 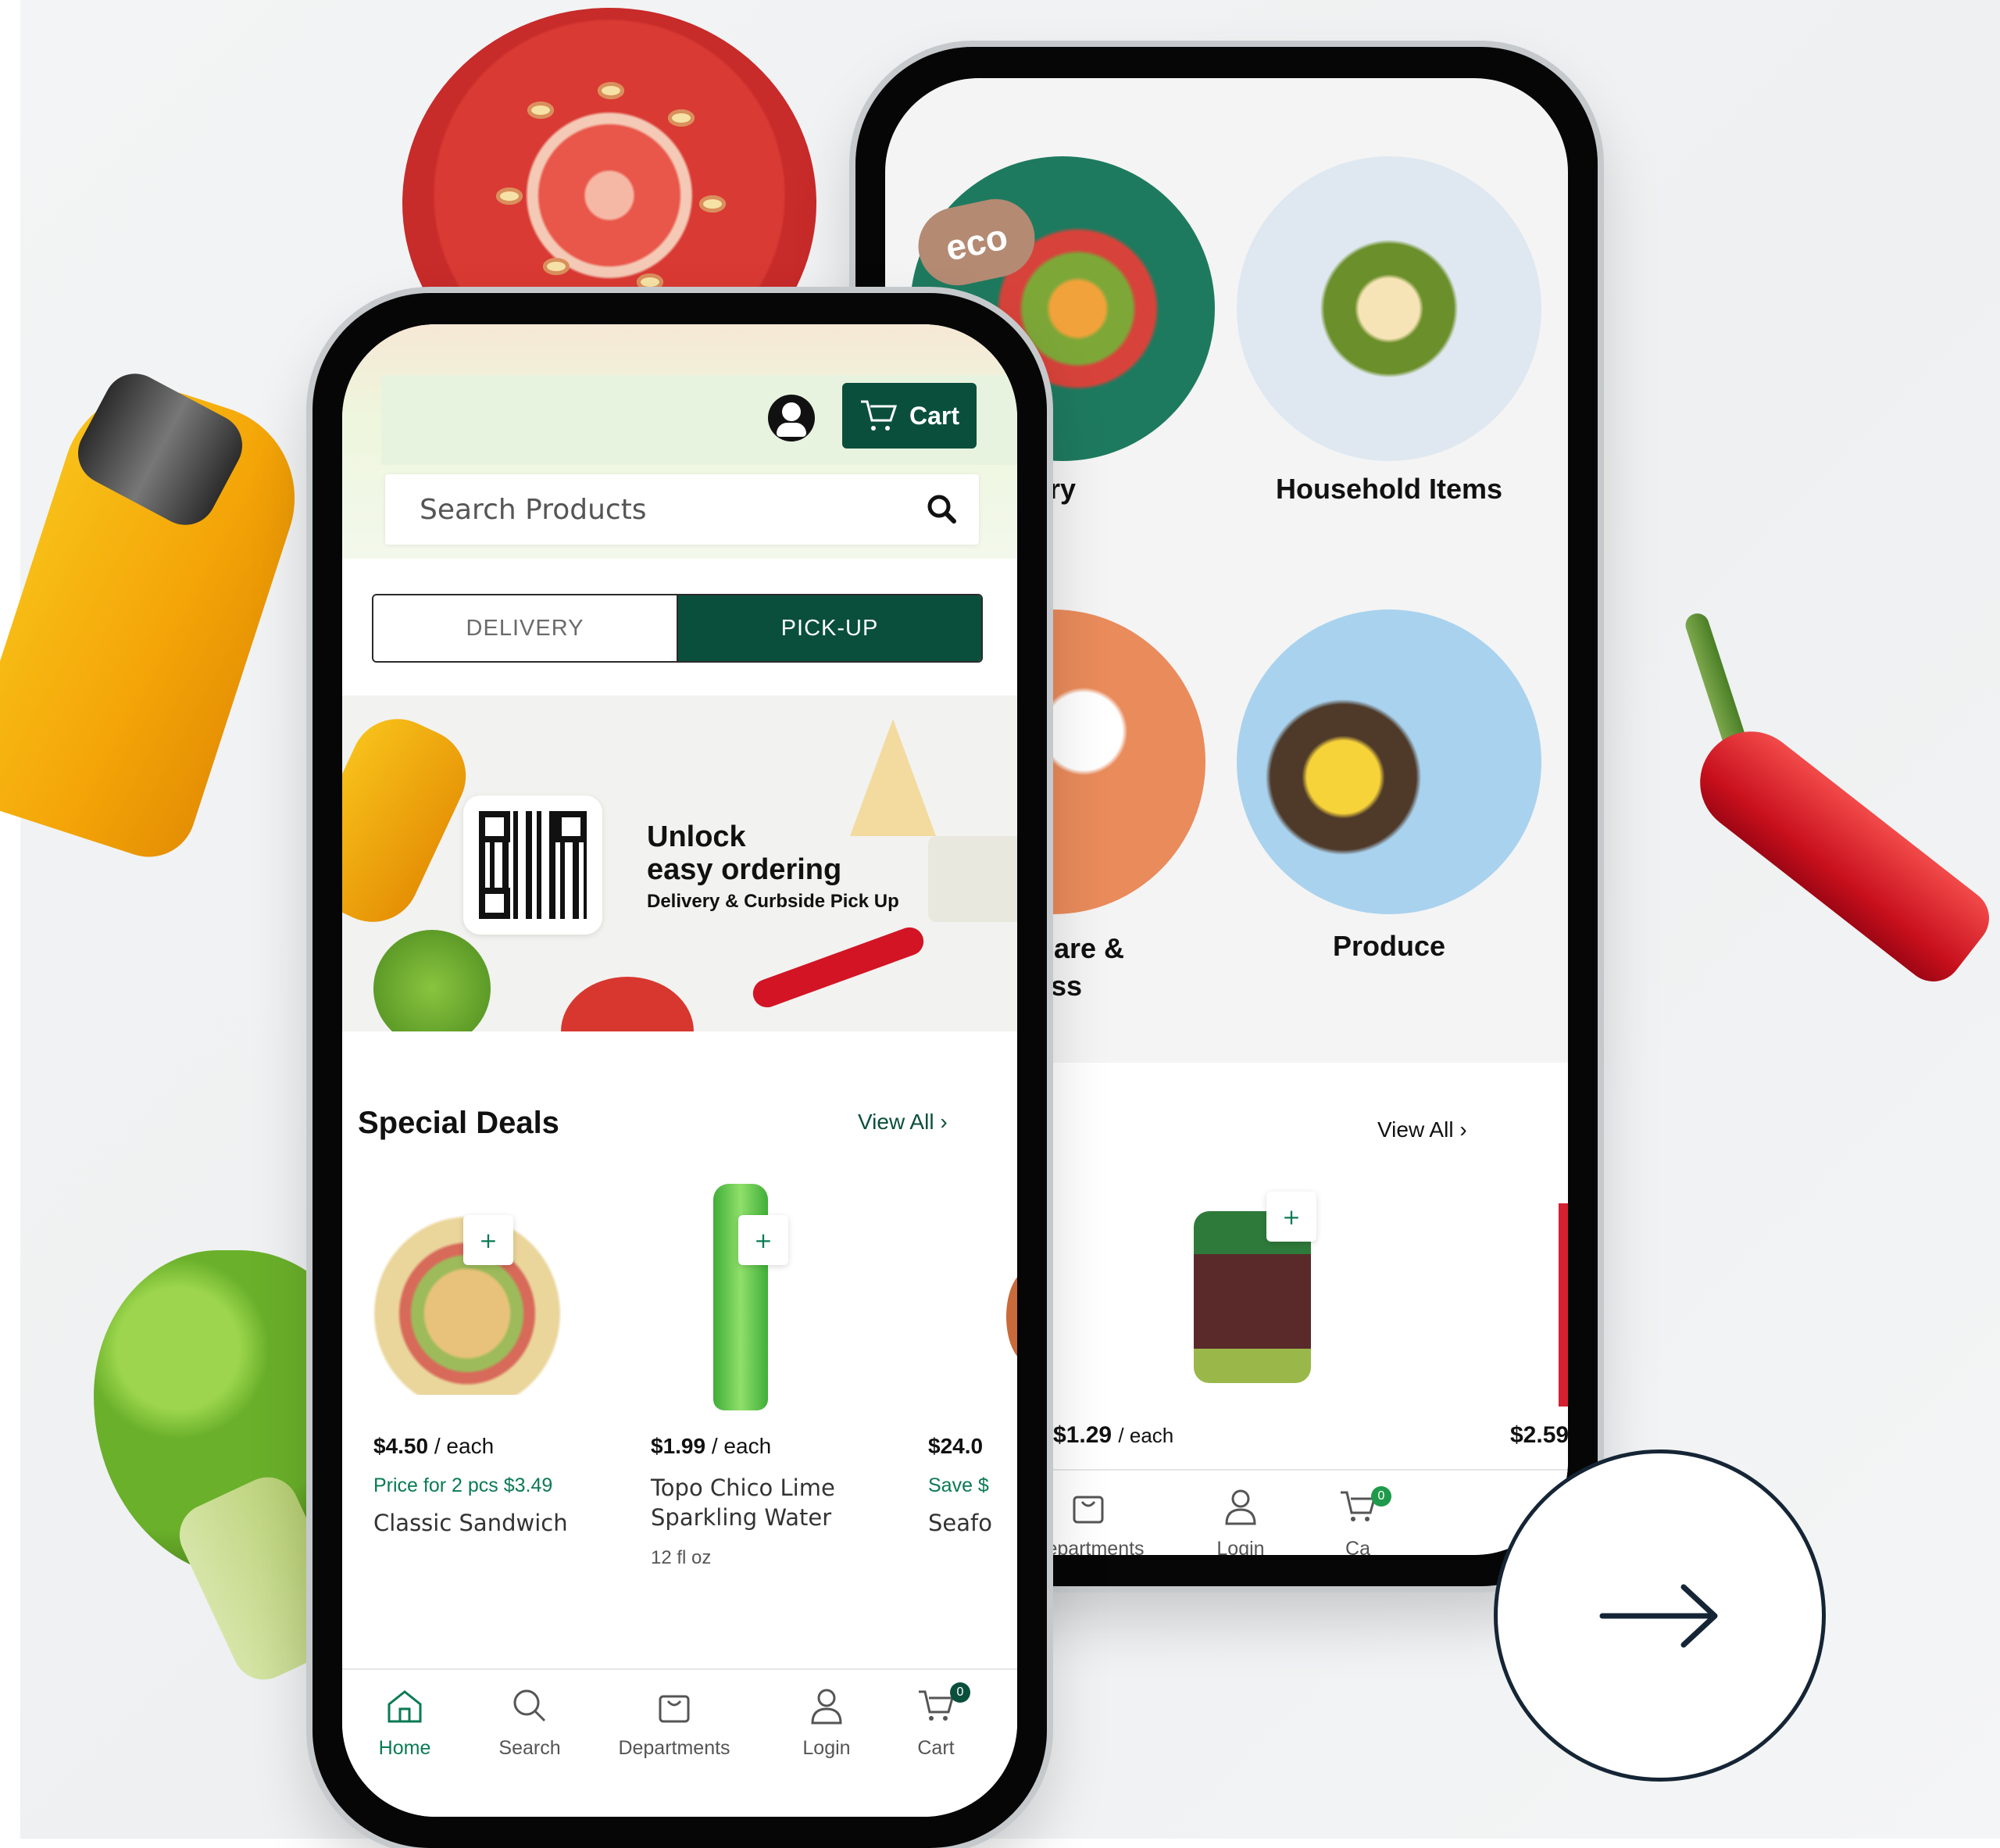 What do you see at coordinates (1011, 1317) in the screenshot?
I see `product-image-seafood` at bounding box center [1011, 1317].